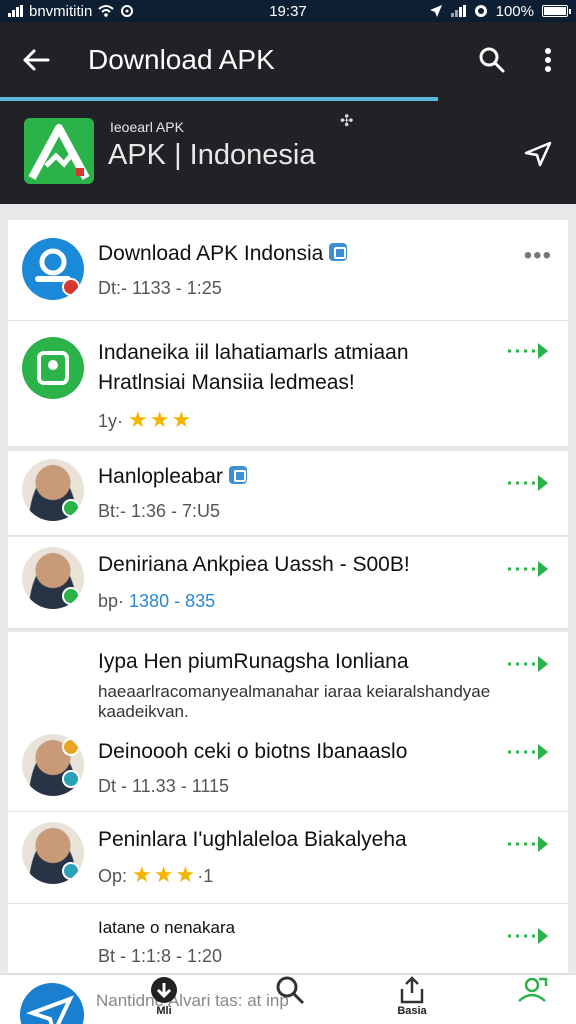  What do you see at coordinates (36, 60) in the screenshot?
I see `back-icon` at bounding box center [36, 60].